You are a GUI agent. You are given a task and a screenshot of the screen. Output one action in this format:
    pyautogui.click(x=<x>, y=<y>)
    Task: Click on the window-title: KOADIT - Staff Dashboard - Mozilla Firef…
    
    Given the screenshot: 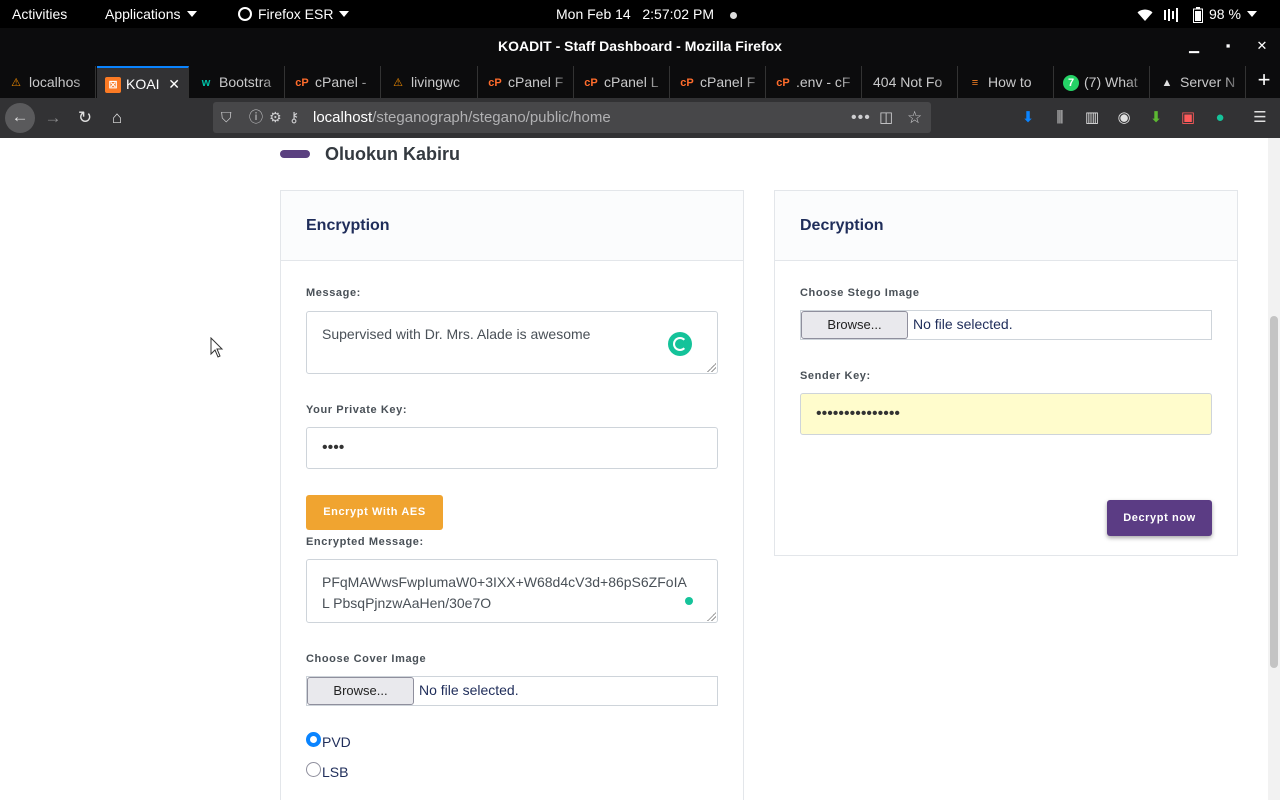 What is the action you would take?
    pyautogui.click(x=640, y=46)
    